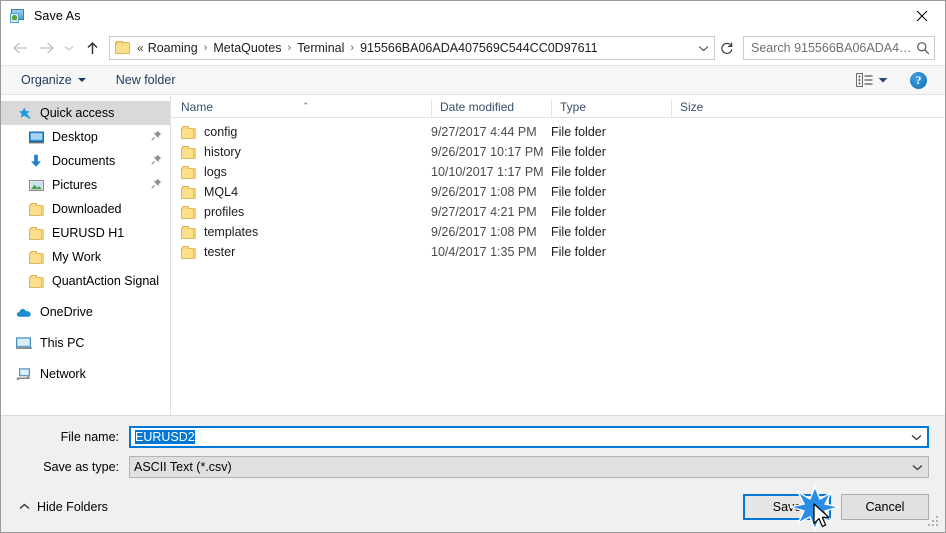 The height and width of the screenshot is (533, 946). Describe the element at coordinates (36, 161) in the screenshot. I see `download-arrow-icon` at that location.